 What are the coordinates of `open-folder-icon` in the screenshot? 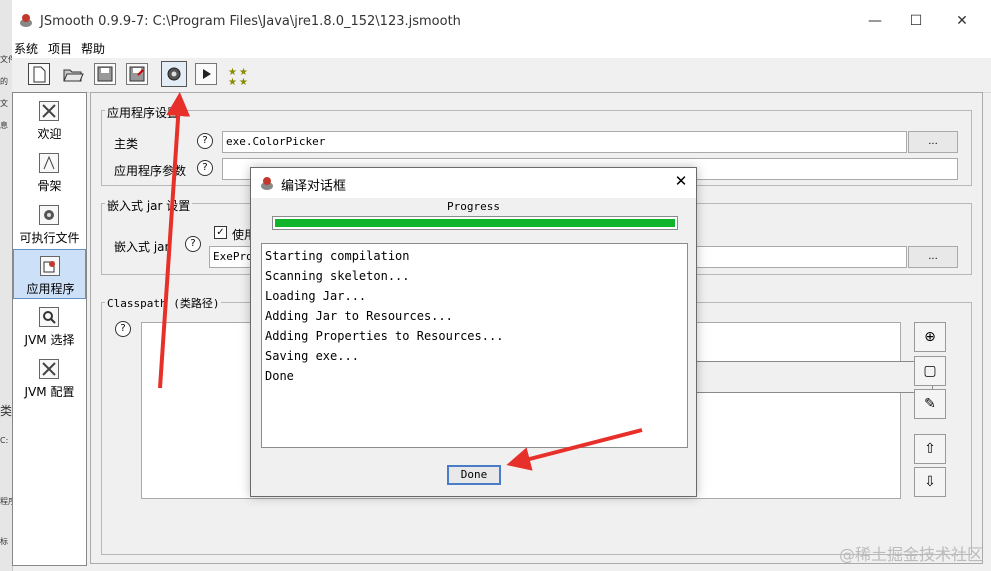 It's located at (73, 75).